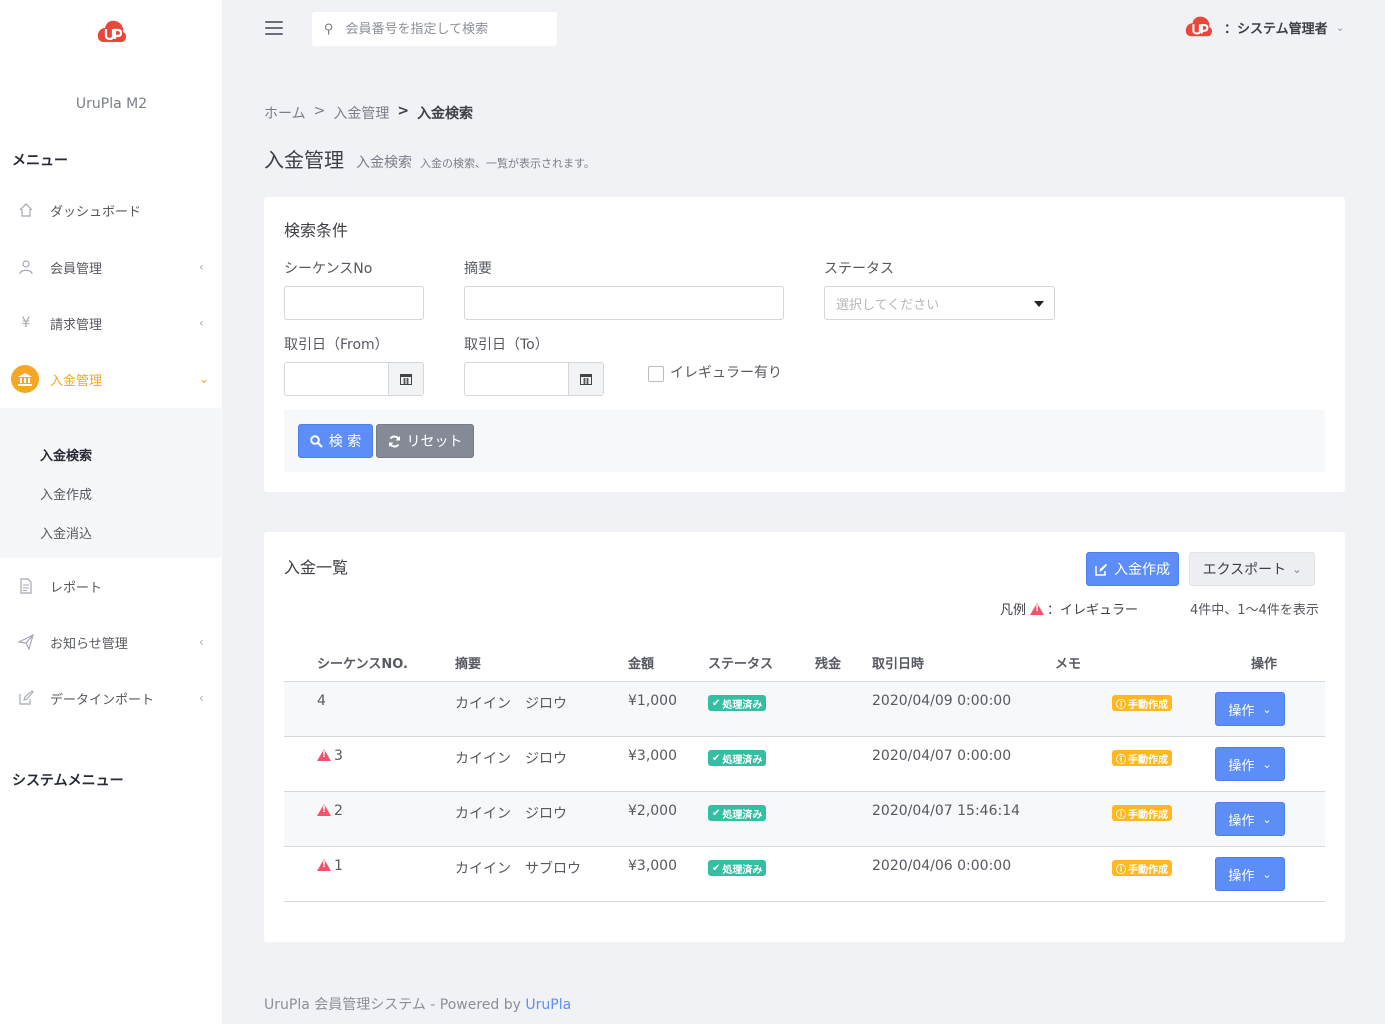 The image size is (1385, 1024). I want to click on urupla-logo-icon, so click(112, 32).